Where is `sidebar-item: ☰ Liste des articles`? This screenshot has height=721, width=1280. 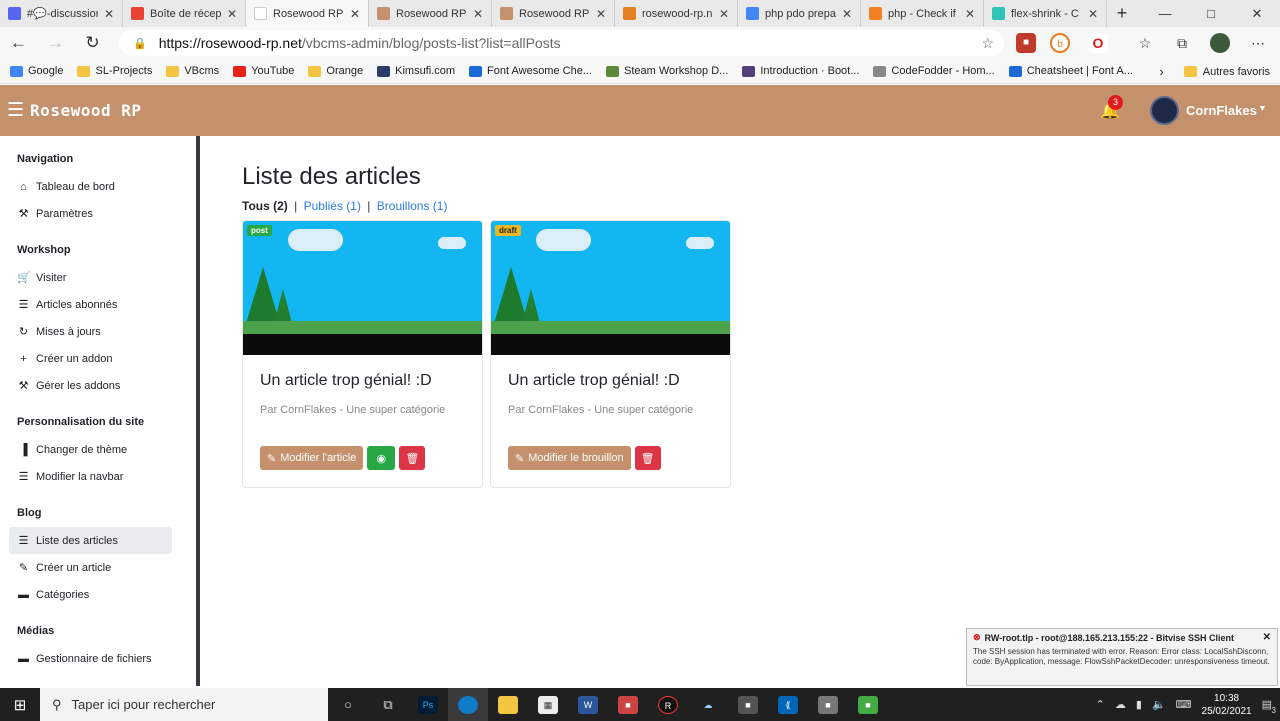
sidebar-item: ☰ Liste des articles is located at coordinates (90, 540).